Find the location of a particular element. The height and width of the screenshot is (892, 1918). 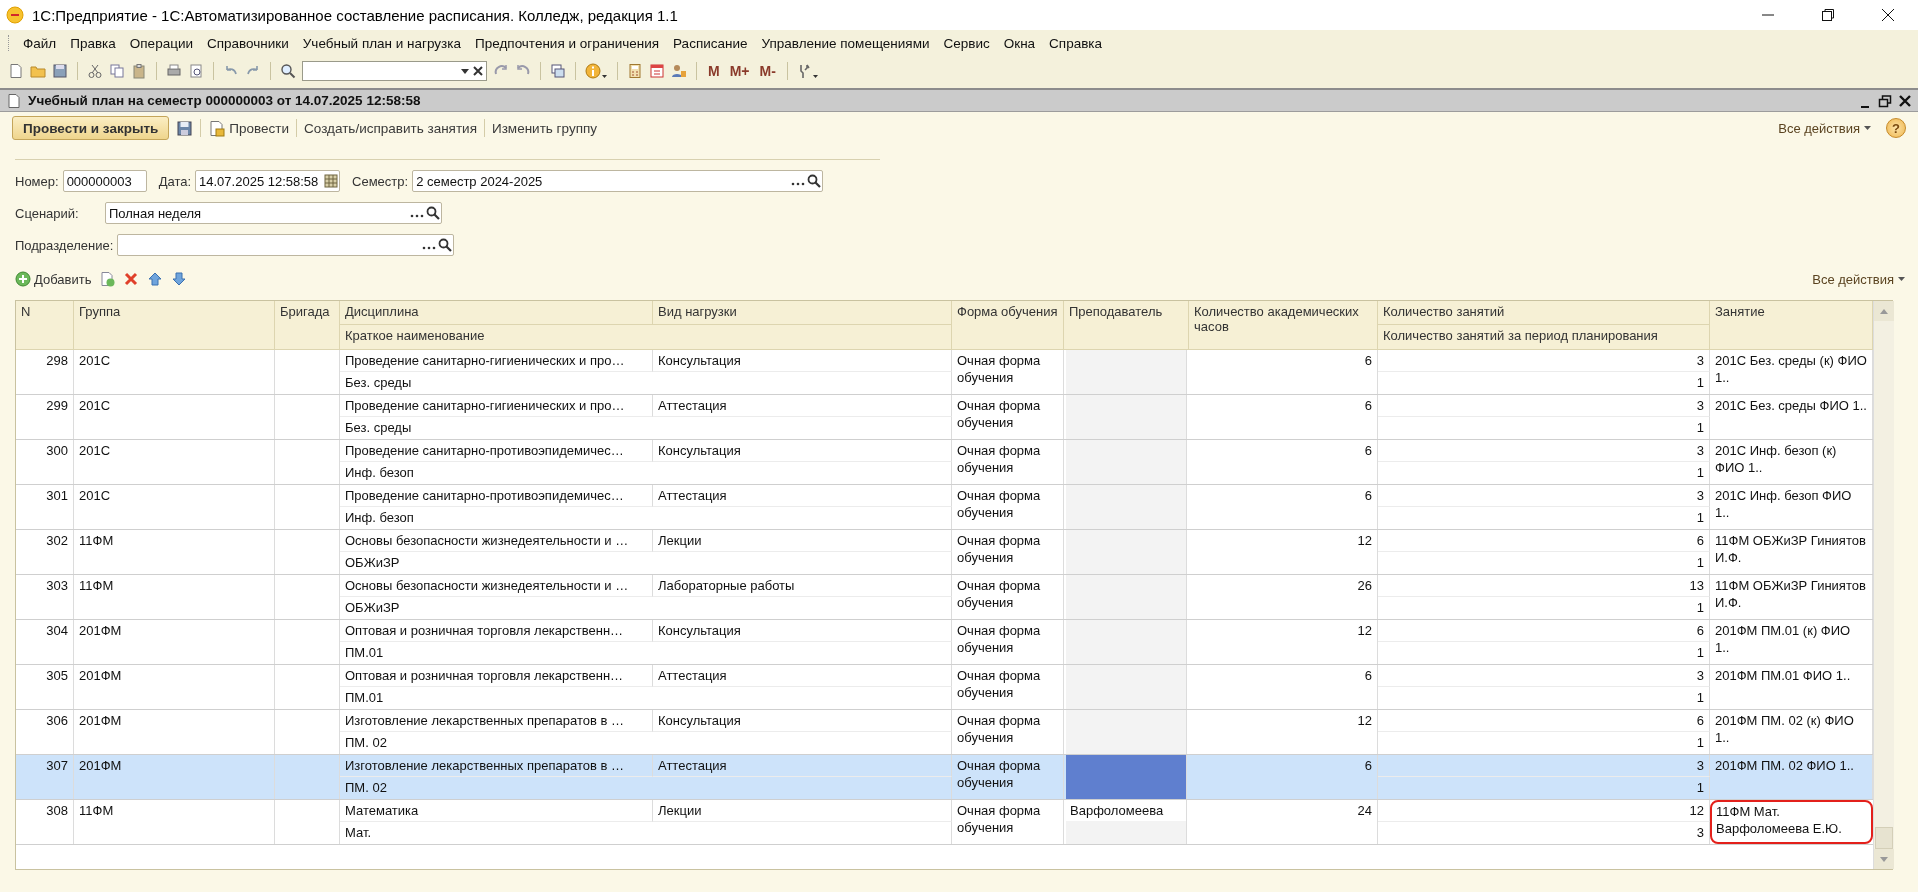

post-button: Провести is located at coordinates (249, 128).